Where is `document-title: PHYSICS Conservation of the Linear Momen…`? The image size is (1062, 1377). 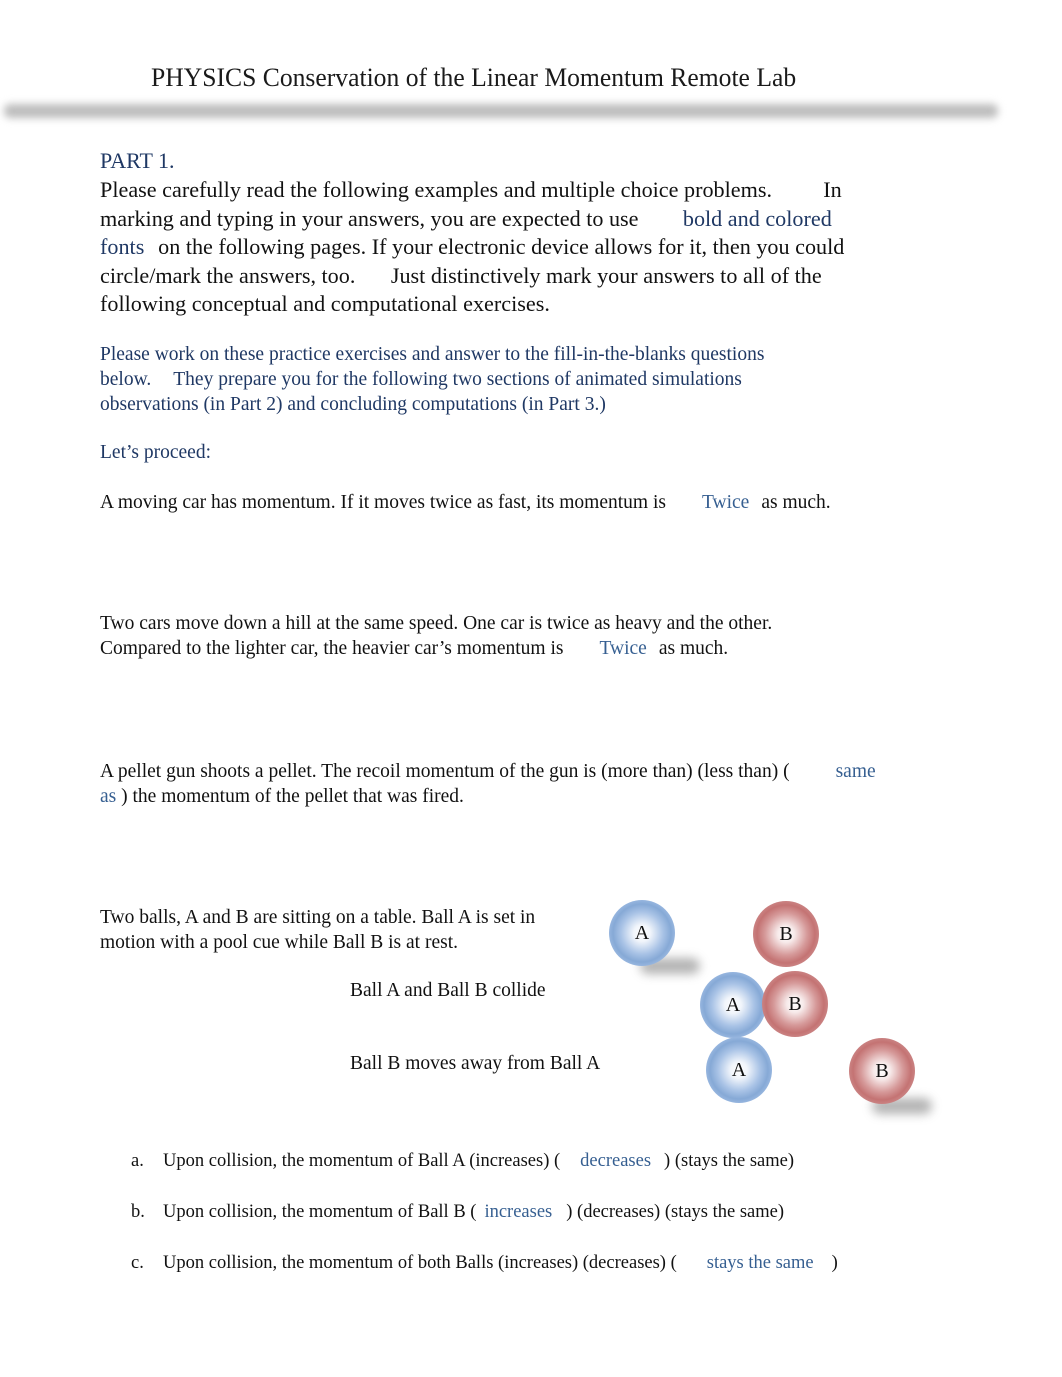
document-title: PHYSICS Conservation of the Linear Momen… is located at coordinates (474, 77).